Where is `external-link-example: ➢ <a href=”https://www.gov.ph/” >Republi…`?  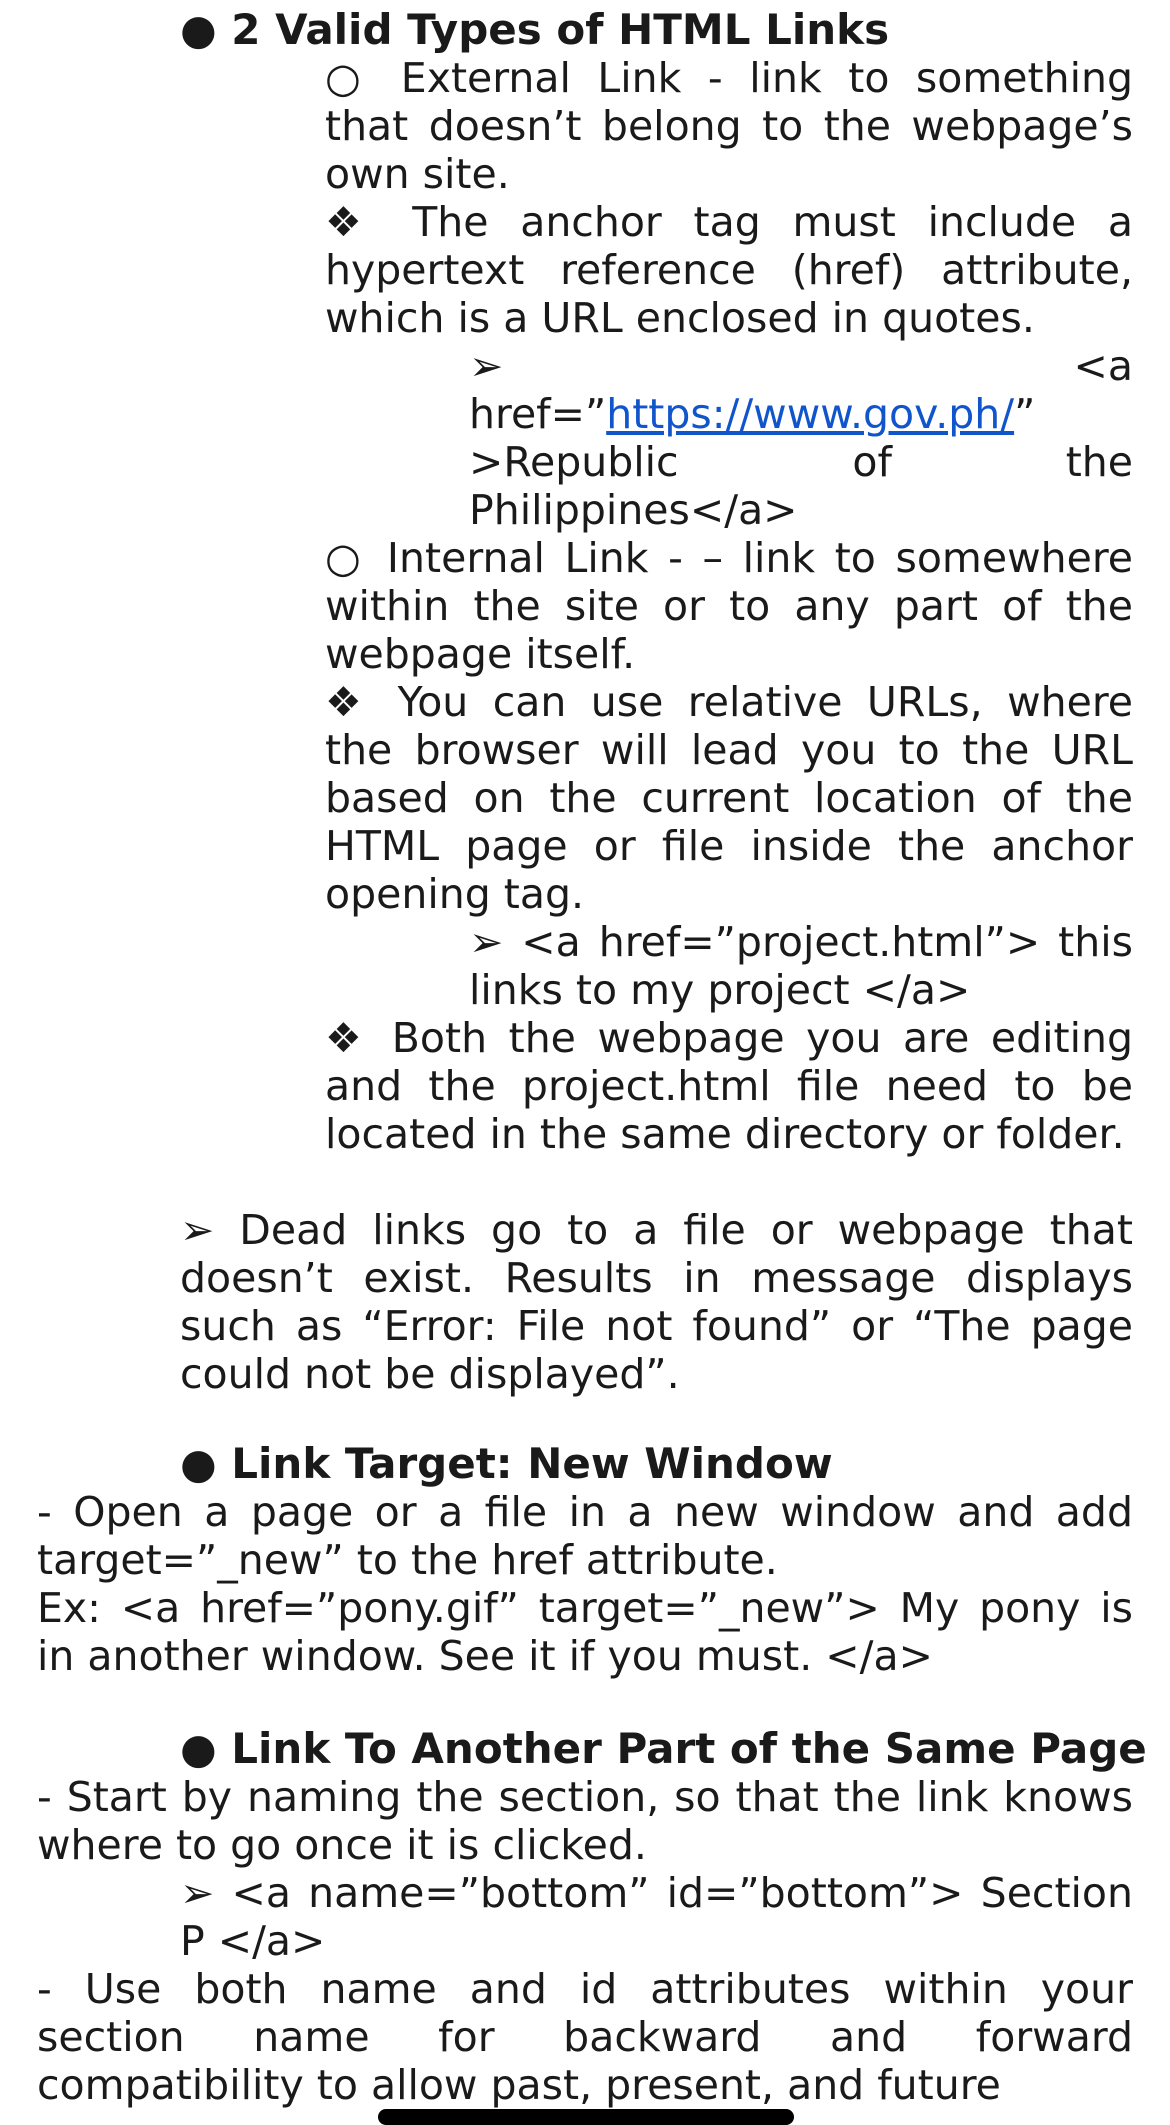
external-link-example: ➢ <a href=”https://www.gov.ph/” >Republi… is located at coordinates (801, 438).